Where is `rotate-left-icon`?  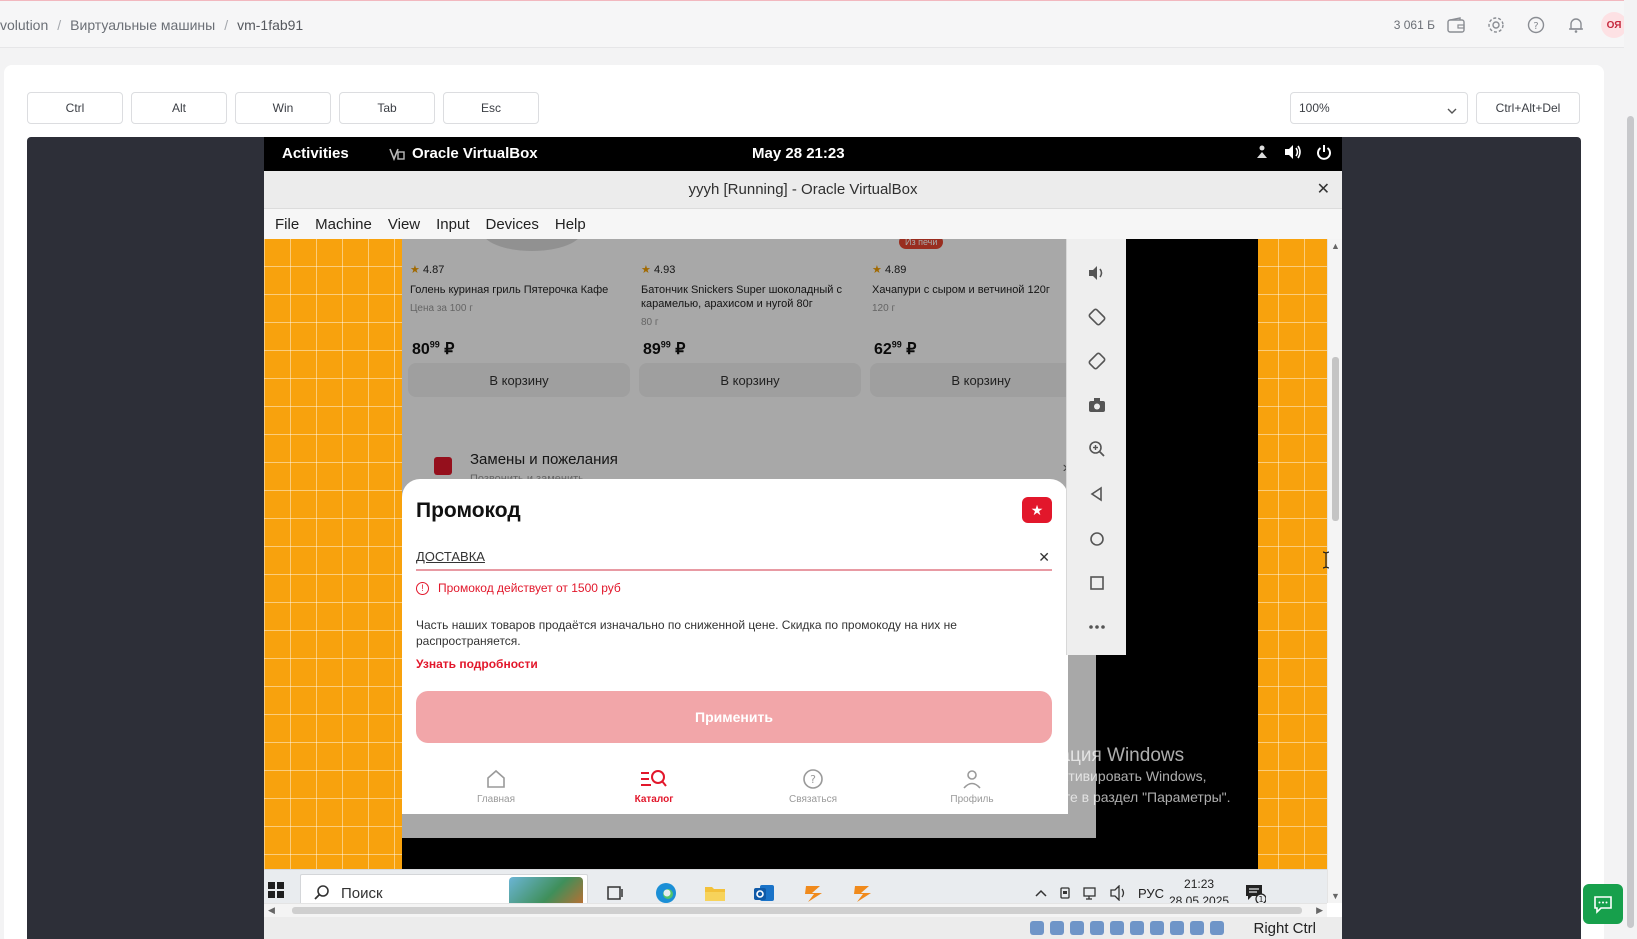 rotate-left-icon is located at coordinates (1097, 317).